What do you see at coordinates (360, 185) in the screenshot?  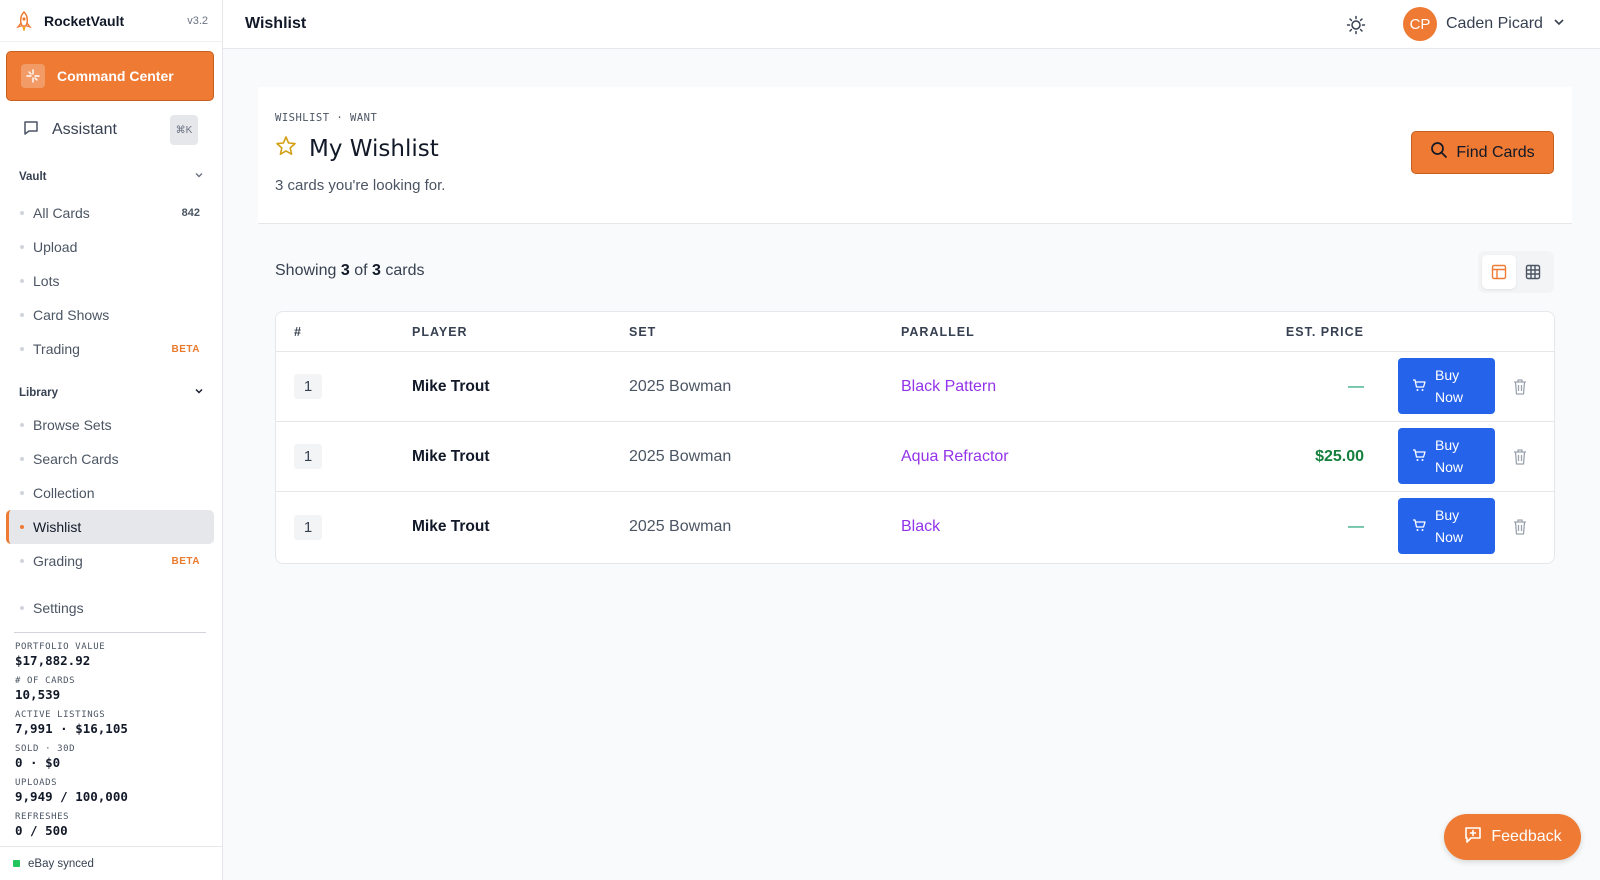 I see `wishlist-subtitle: 3 cards you're looking for.` at bounding box center [360, 185].